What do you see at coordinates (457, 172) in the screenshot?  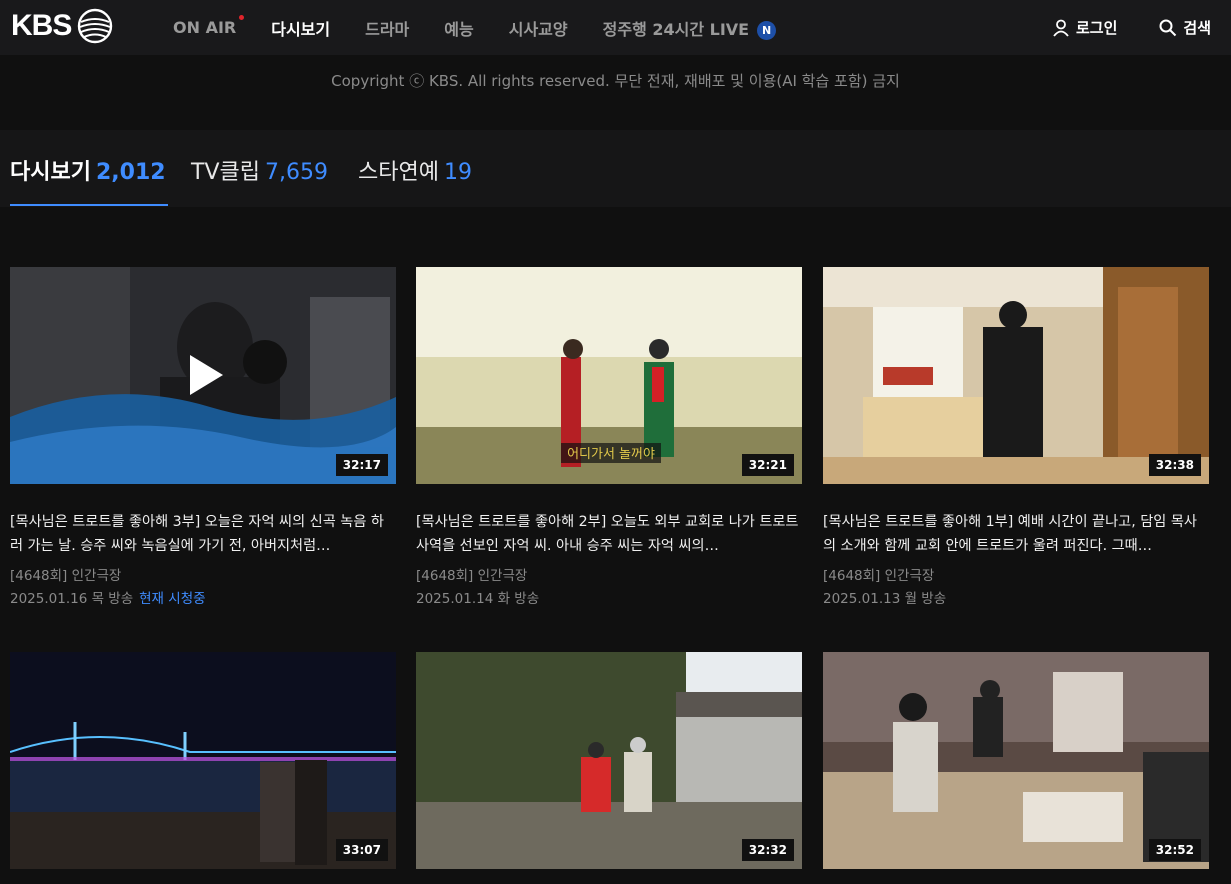 I see `tab-star-count: 19` at bounding box center [457, 172].